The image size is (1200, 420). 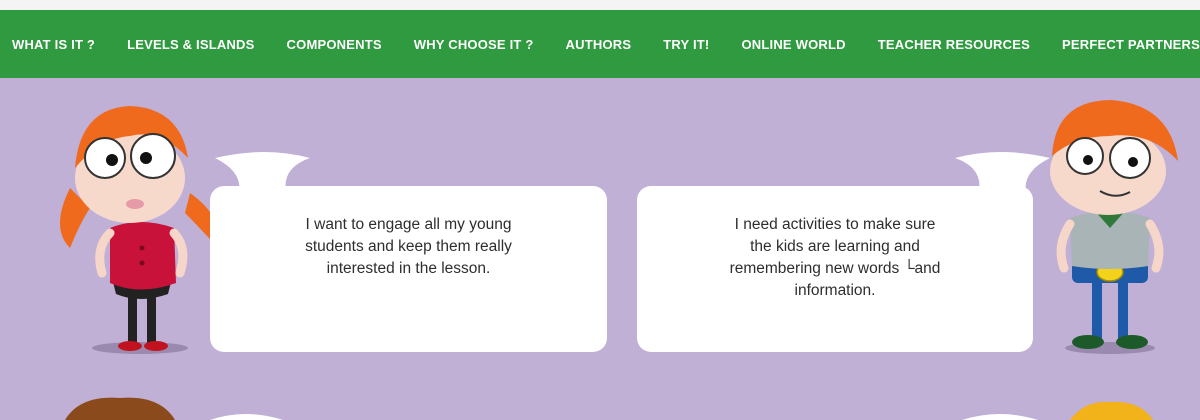 I want to click on nav-try-it: TRY IT!, so click(x=686, y=44).